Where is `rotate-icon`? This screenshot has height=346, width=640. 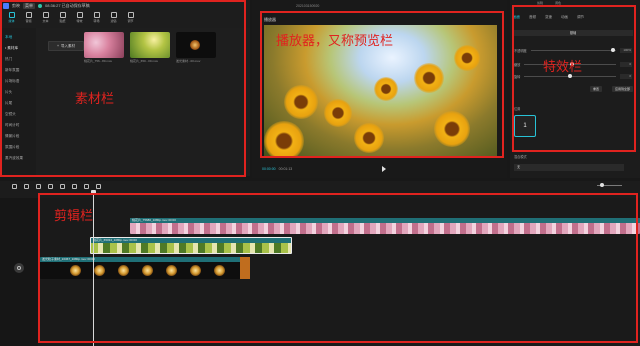
rotate-icon is located at coordinates (86, 186).